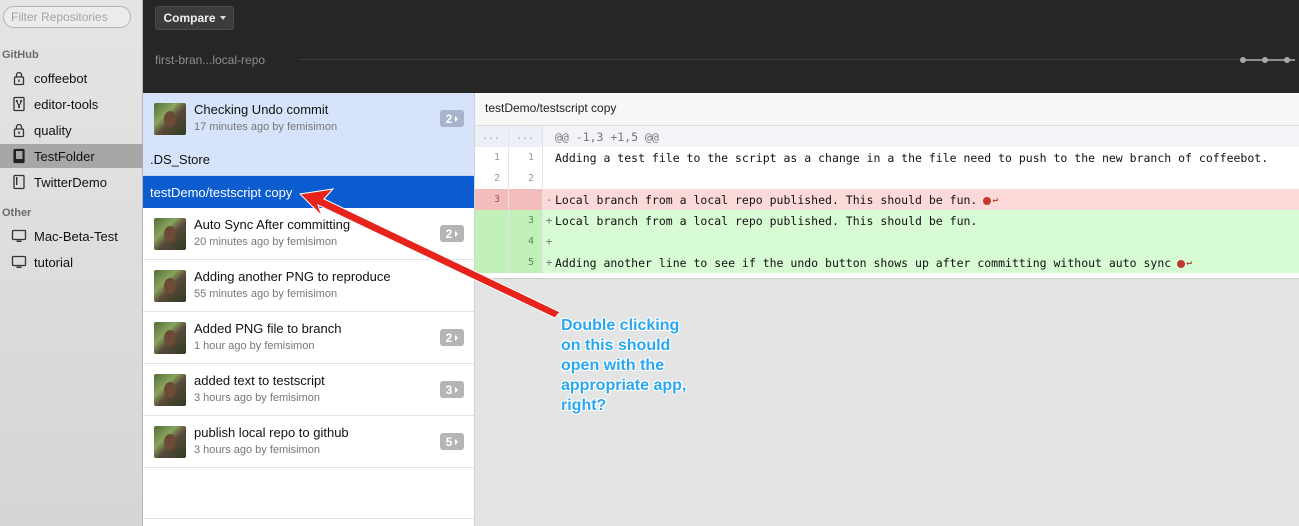 The height and width of the screenshot is (526, 1299). Describe the element at coordinates (308, 192) in the screenshot. I see `changed-file-item-selected: testDemo/testscript copy` at that location.